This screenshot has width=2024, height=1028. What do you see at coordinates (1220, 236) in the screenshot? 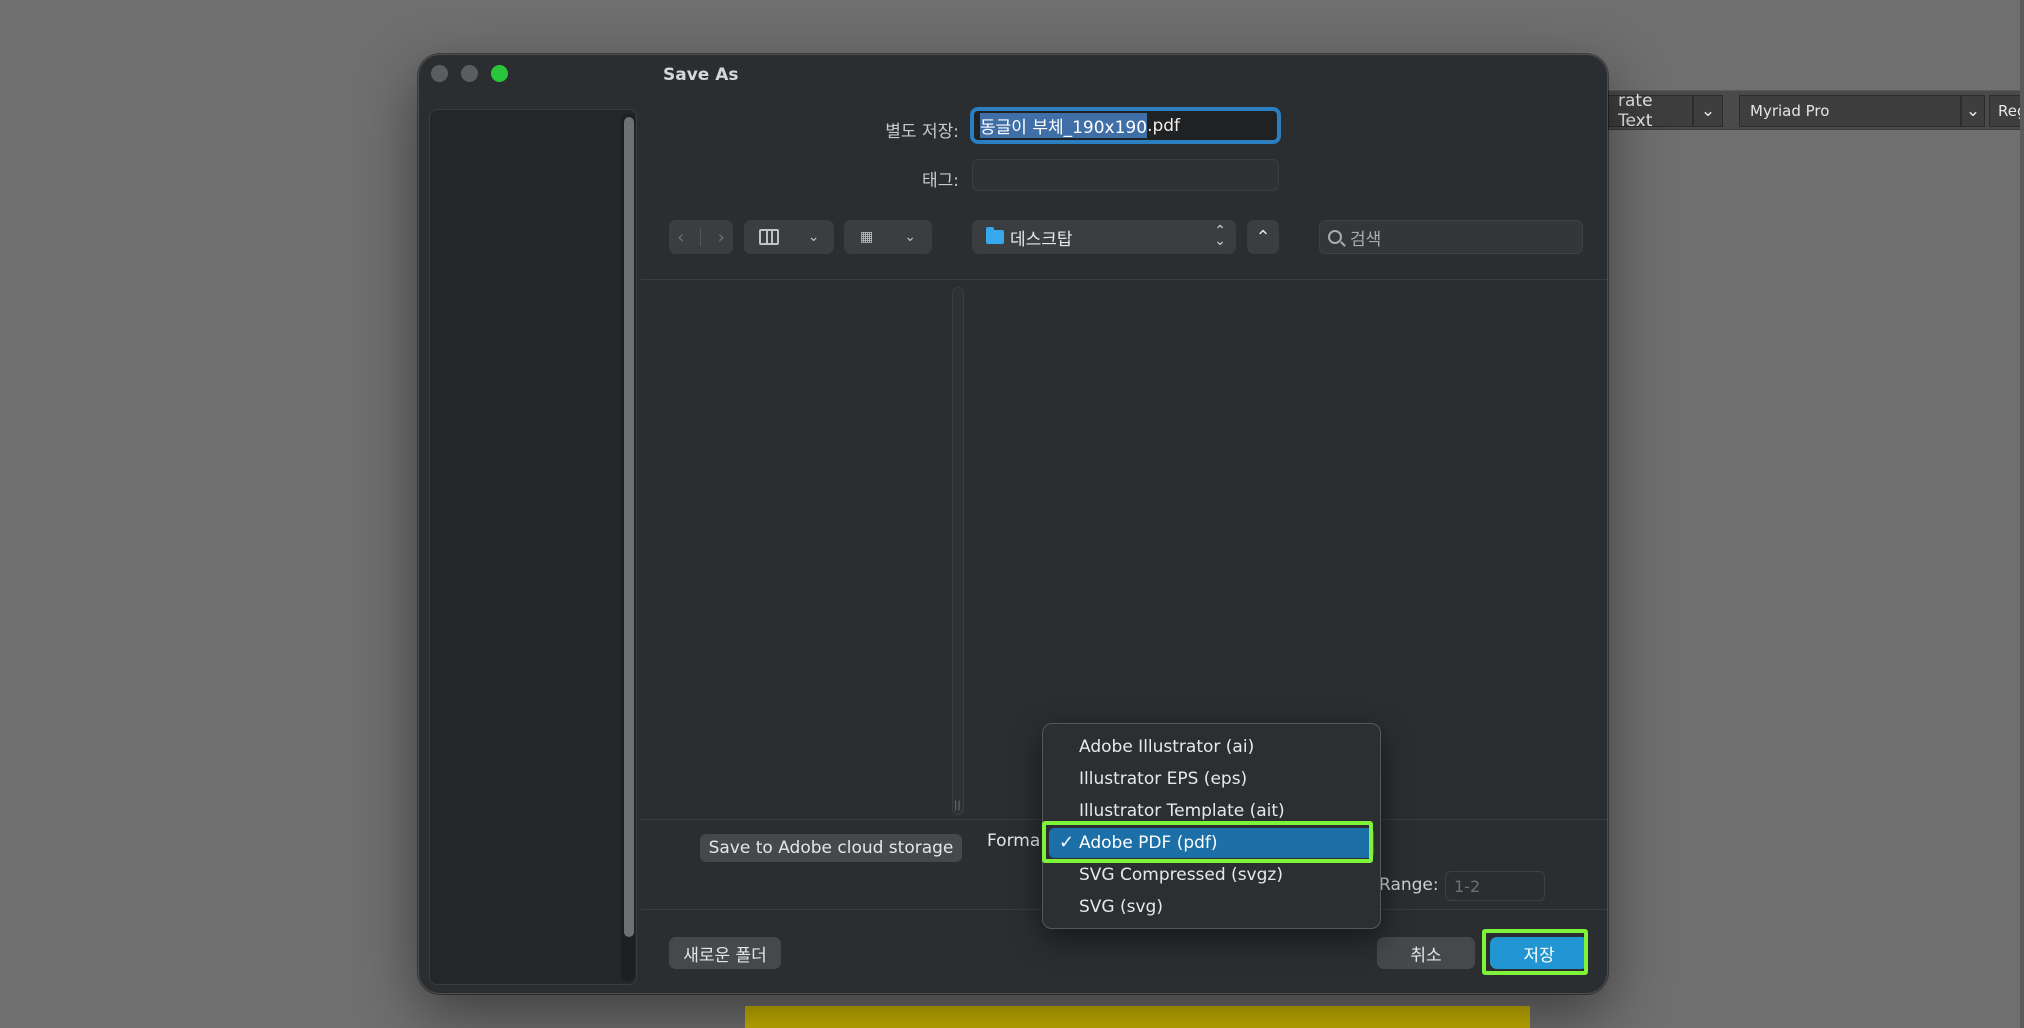
I see `up-down-chevron-icon: ⌃ ⌄` at bounding box center [1220, 236].